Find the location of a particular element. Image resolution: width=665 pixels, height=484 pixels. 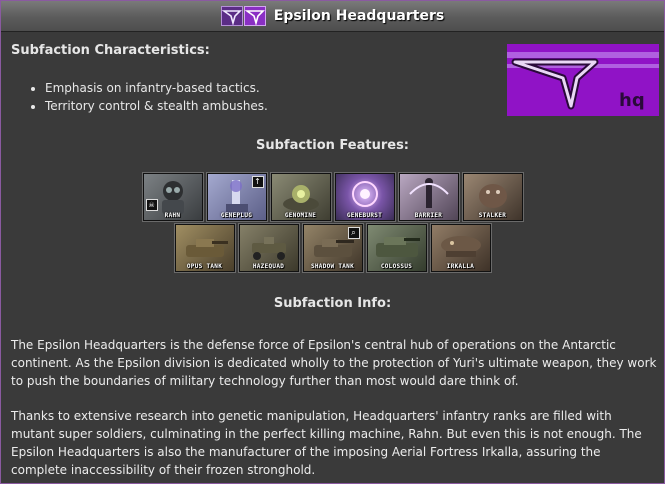

feature-label: IRKALLA is located at coordinates (460, 266).